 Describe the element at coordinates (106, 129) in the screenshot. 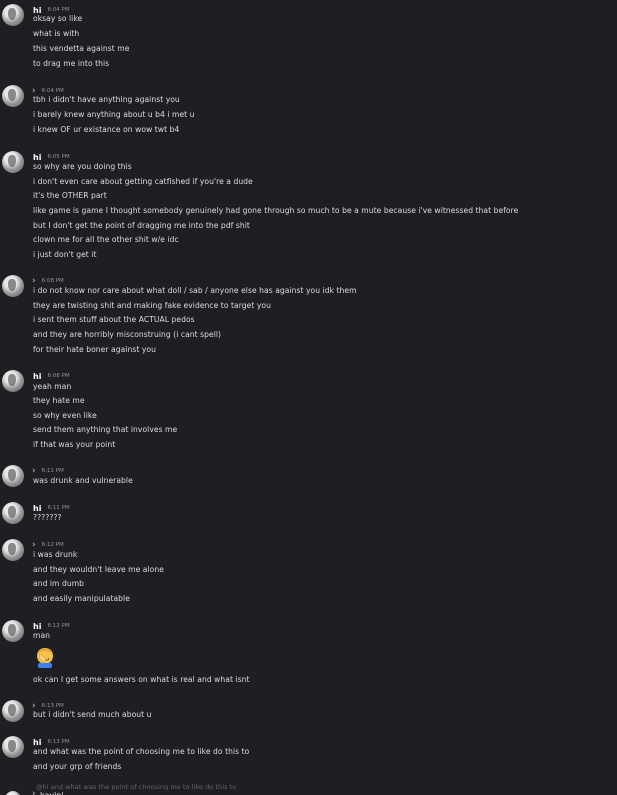

I see `message-text: i knew OF ur existance on wow twt b4` at that location.